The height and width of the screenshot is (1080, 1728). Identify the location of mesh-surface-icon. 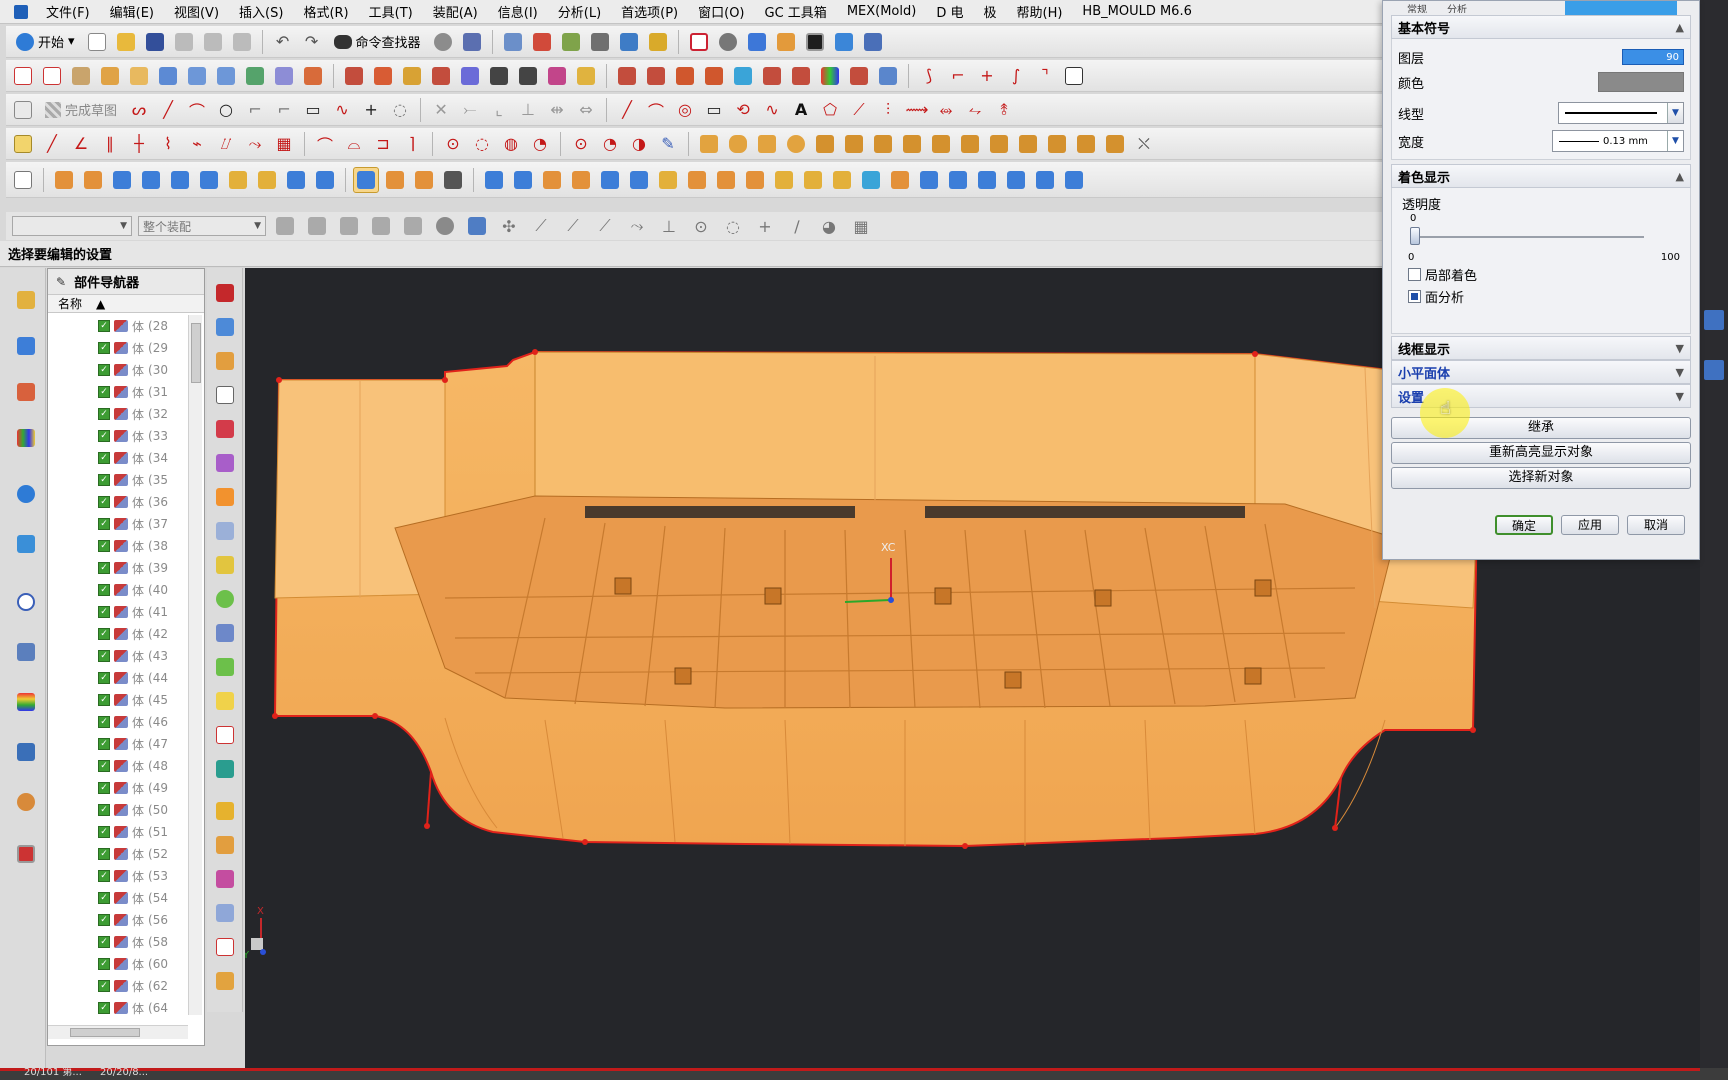
(255, 76).